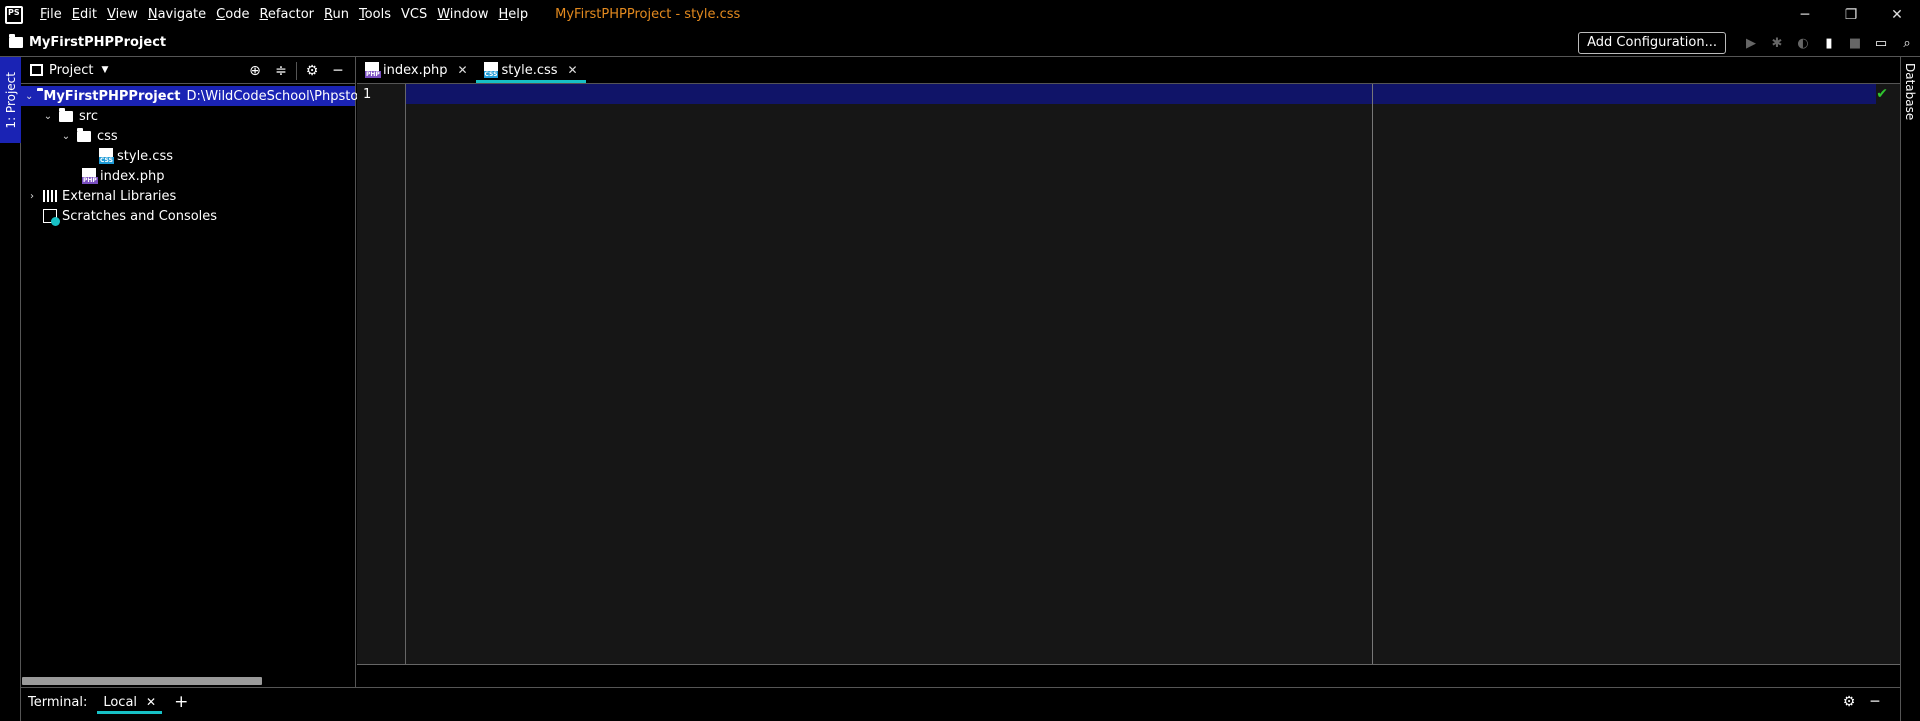 The image size is (1920, 721). I want to click on tab-index-php: index.php ✕, so click(416, 70).